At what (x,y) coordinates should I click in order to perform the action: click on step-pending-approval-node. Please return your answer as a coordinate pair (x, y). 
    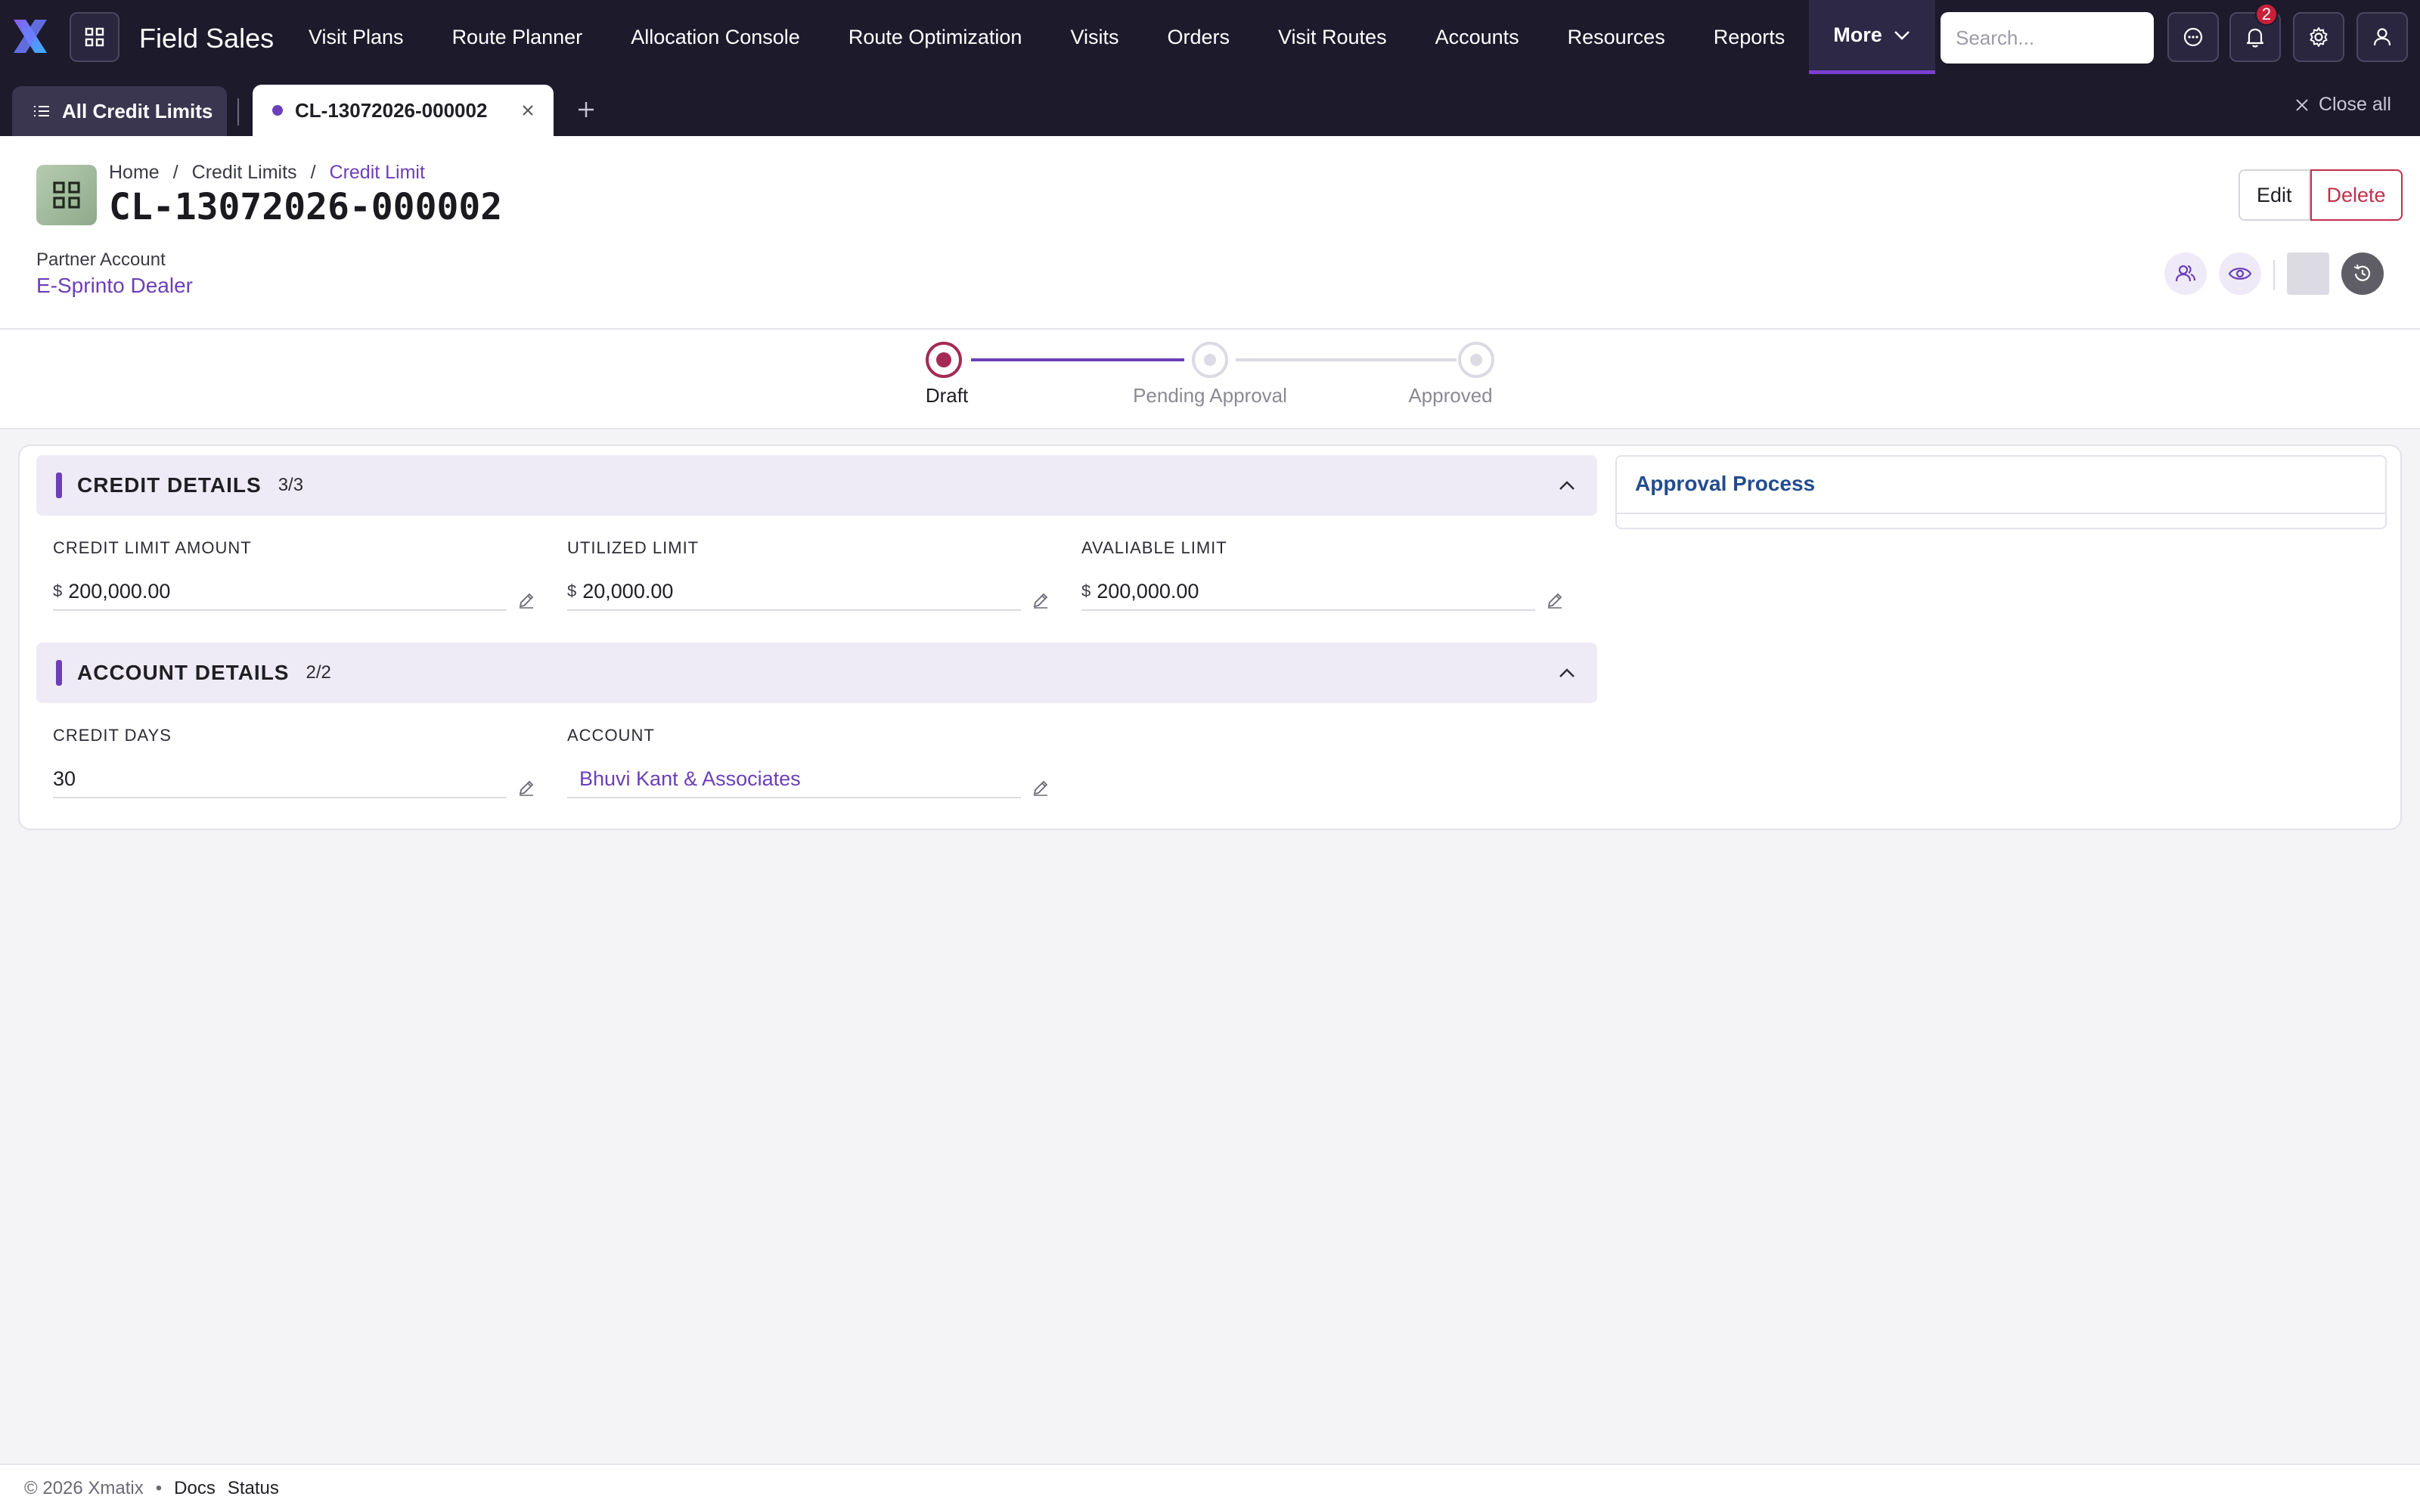
    Looking at the image, I should click on (1210, 360).